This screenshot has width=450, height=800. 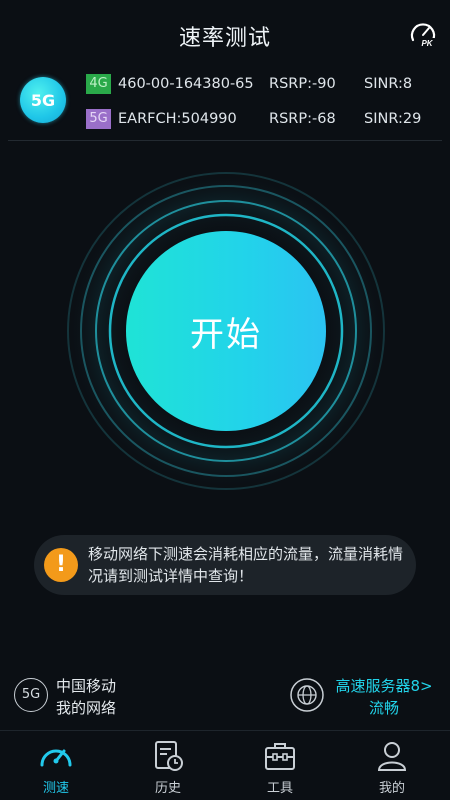 I want to click on warning-icon: !, so click(x=61, y=565).